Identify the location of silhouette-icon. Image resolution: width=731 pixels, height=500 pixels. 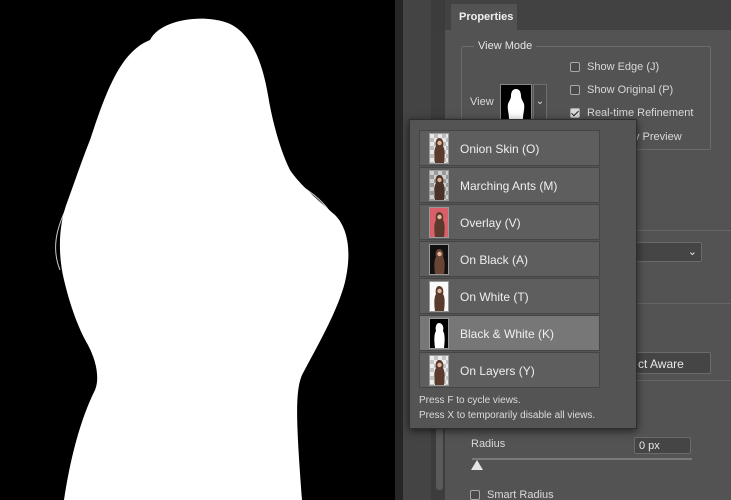
(516, 104).